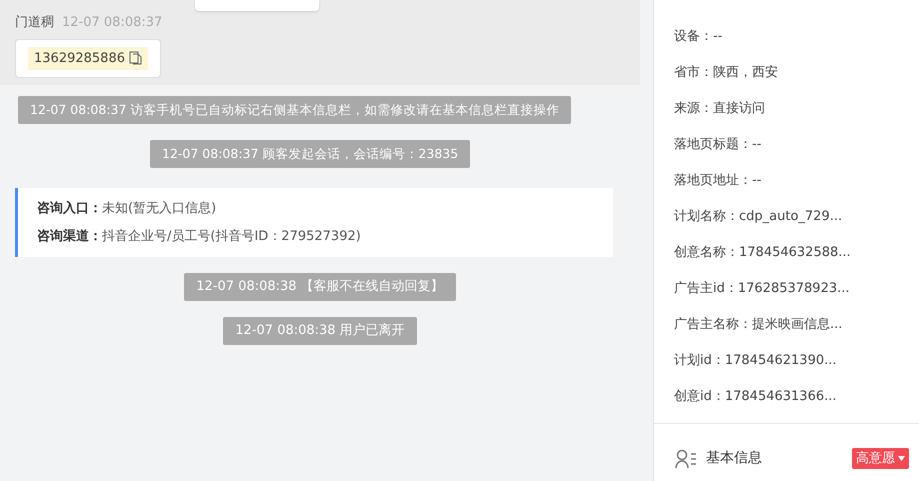 Image resolution: width=919 pixels, height=481 pixels. What do you see at coordinates (720, 109) in the screenshot?
I see `info-item: 来源：直接访问` at bounding box center [720, 109].